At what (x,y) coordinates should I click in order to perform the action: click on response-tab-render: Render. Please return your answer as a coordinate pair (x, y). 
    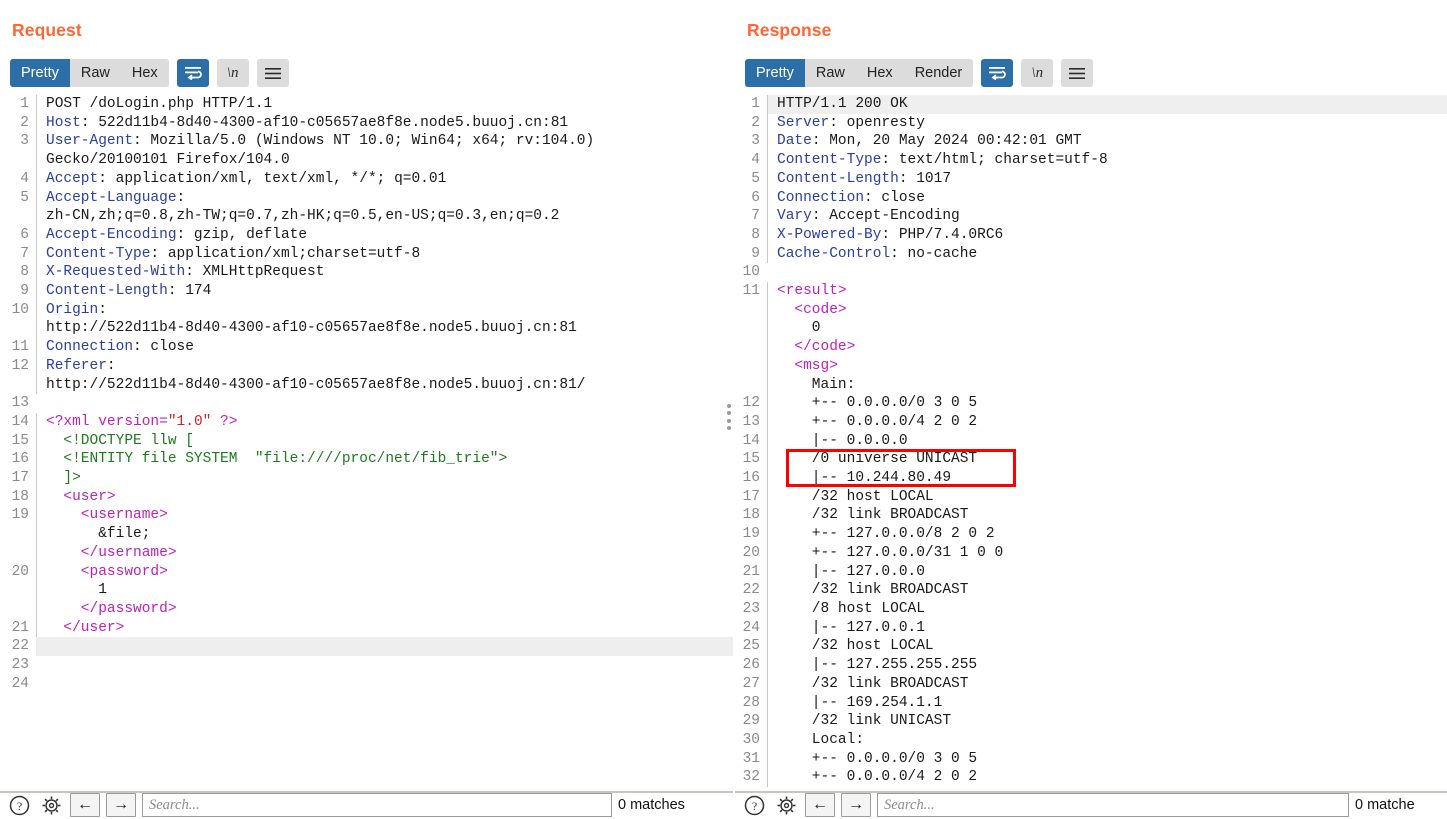
    Looking at the image, I should click on (939, 73).